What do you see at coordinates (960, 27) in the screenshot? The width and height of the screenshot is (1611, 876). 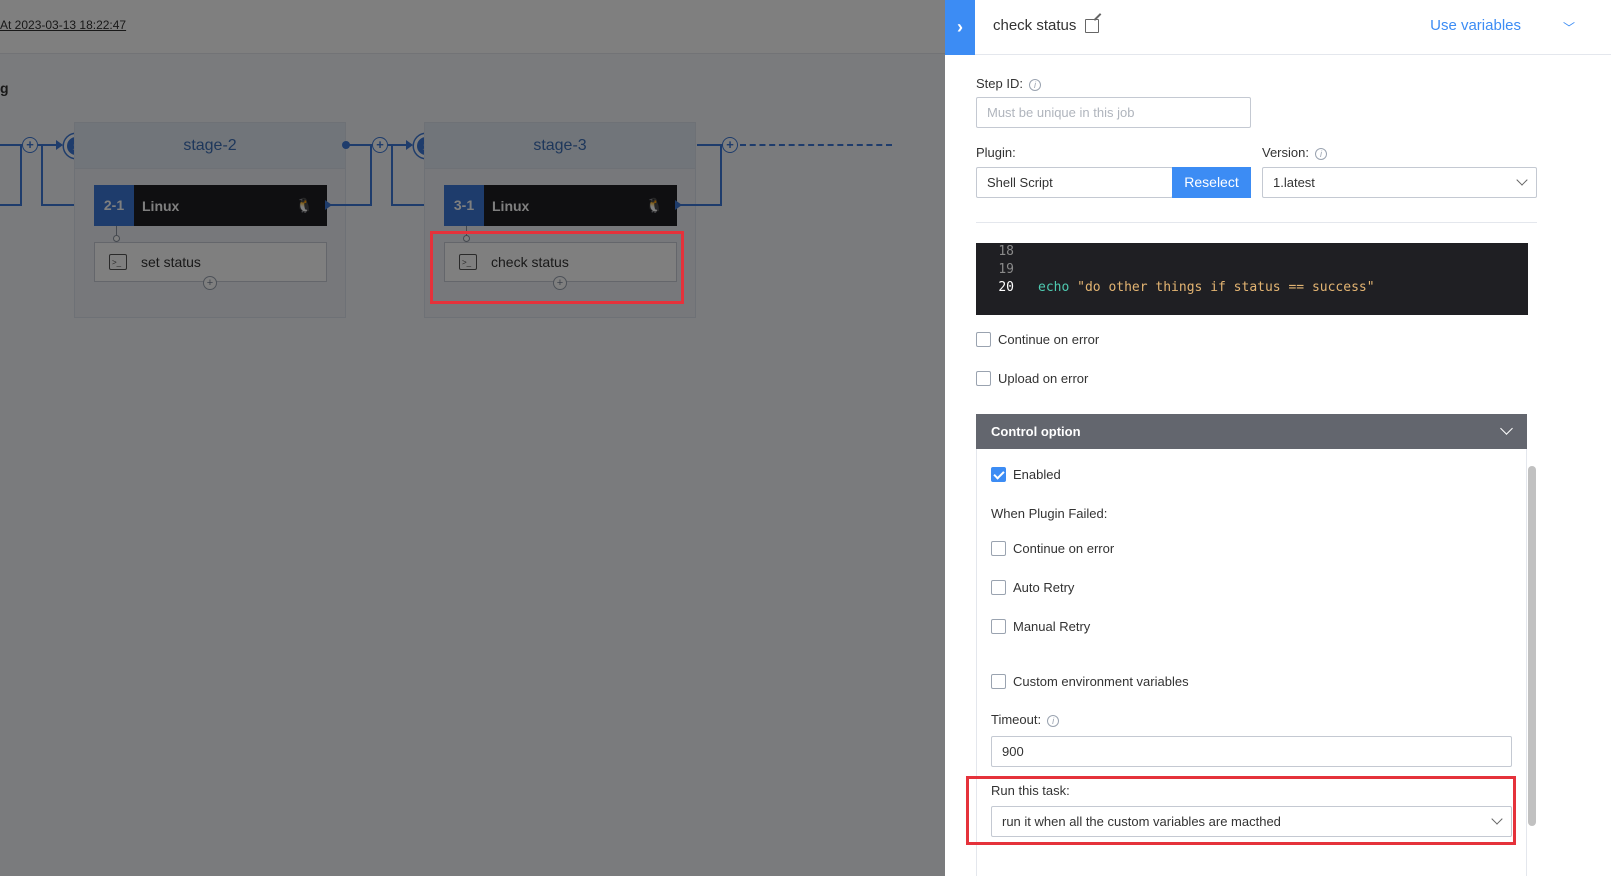 I see `collapse-panel-button: ›` at bounding box center [960, 27].